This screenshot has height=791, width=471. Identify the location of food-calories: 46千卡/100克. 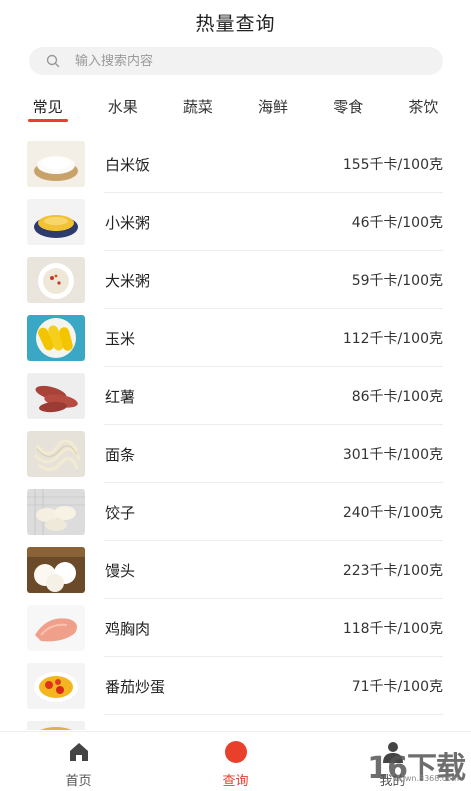
(397, 223).